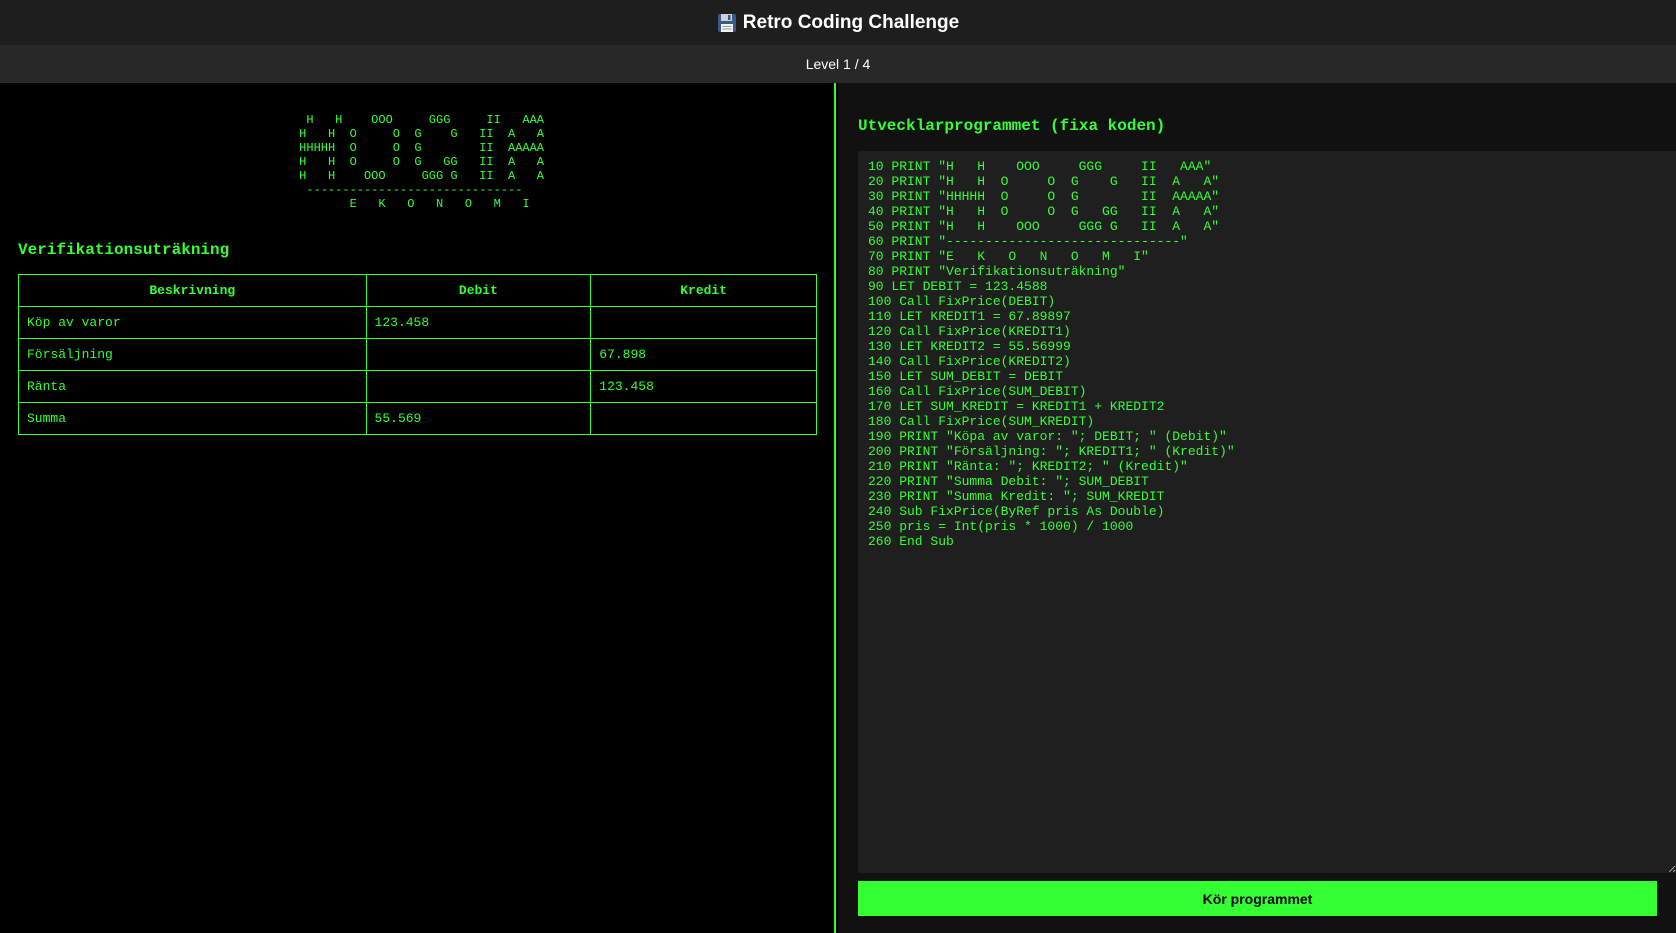 Image resolution: width=1676 pixels, height=933 pixels. I want to click on table-row: Ränta 123.458, so click(417, 386).